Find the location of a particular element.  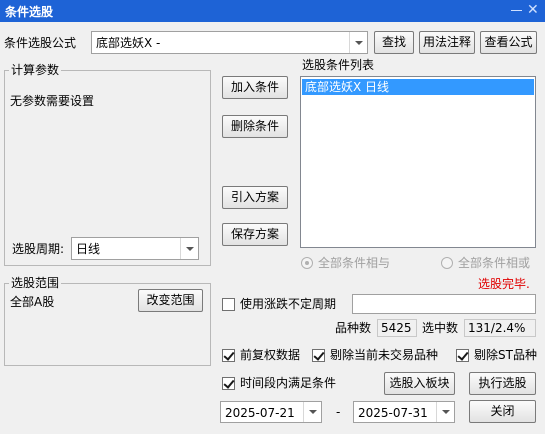

end-date-value: 2025-07-31 is located at coordinates (393, 413).